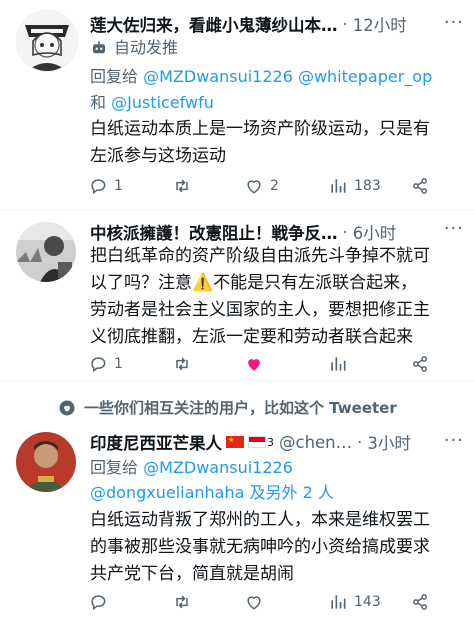 The height and width of the screenshot is (623, 474). What do you see at coordinates (275, 103) in the screenshot?
I see `reply-context-cont: 和 @Justicefwfu` at bounding box center [275, 103].